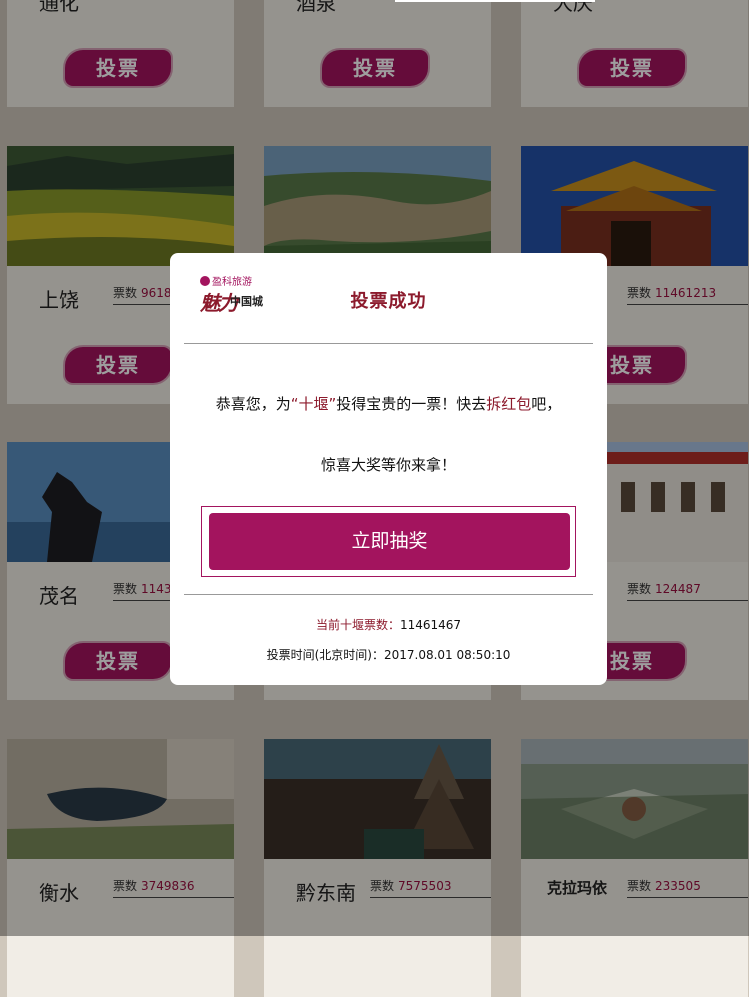 Image resolution: width=749 pixels, height=997 pixels. Describe the element at coordinates (388, 655) in the screenshot. I see `vote-time: 投票时间(北京时间)：2017.08.01 08:50:10` at that location.